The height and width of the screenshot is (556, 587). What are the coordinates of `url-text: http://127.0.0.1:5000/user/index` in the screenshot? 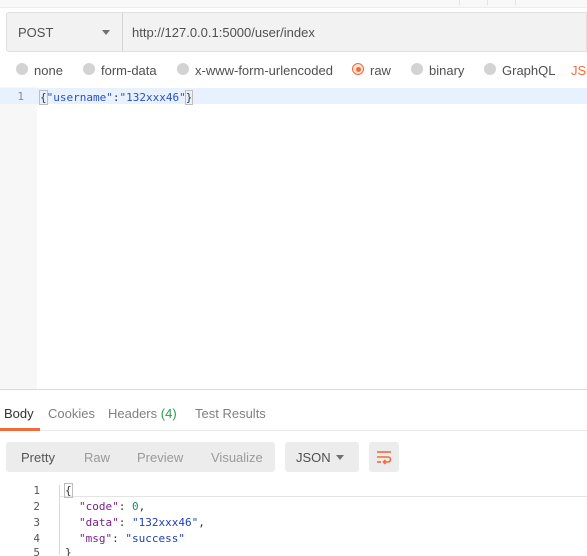 It's located at (223, 32).